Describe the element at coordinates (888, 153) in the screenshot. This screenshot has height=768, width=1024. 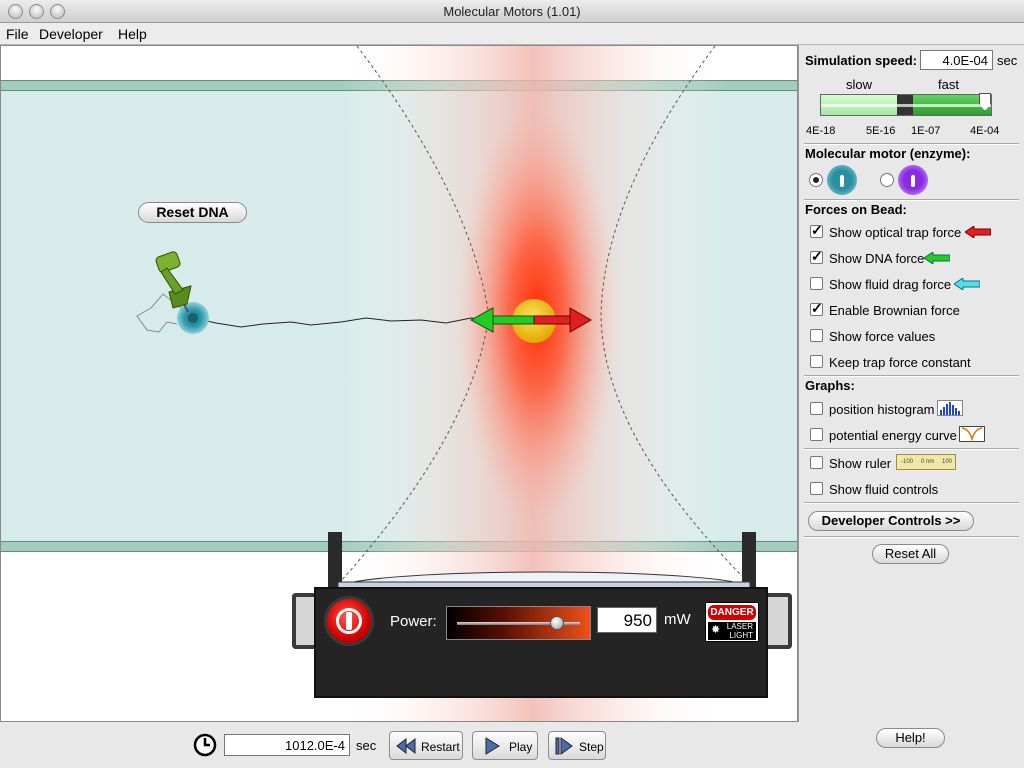
I see `motor-title: Molecular motor (enzyme):` at that location.